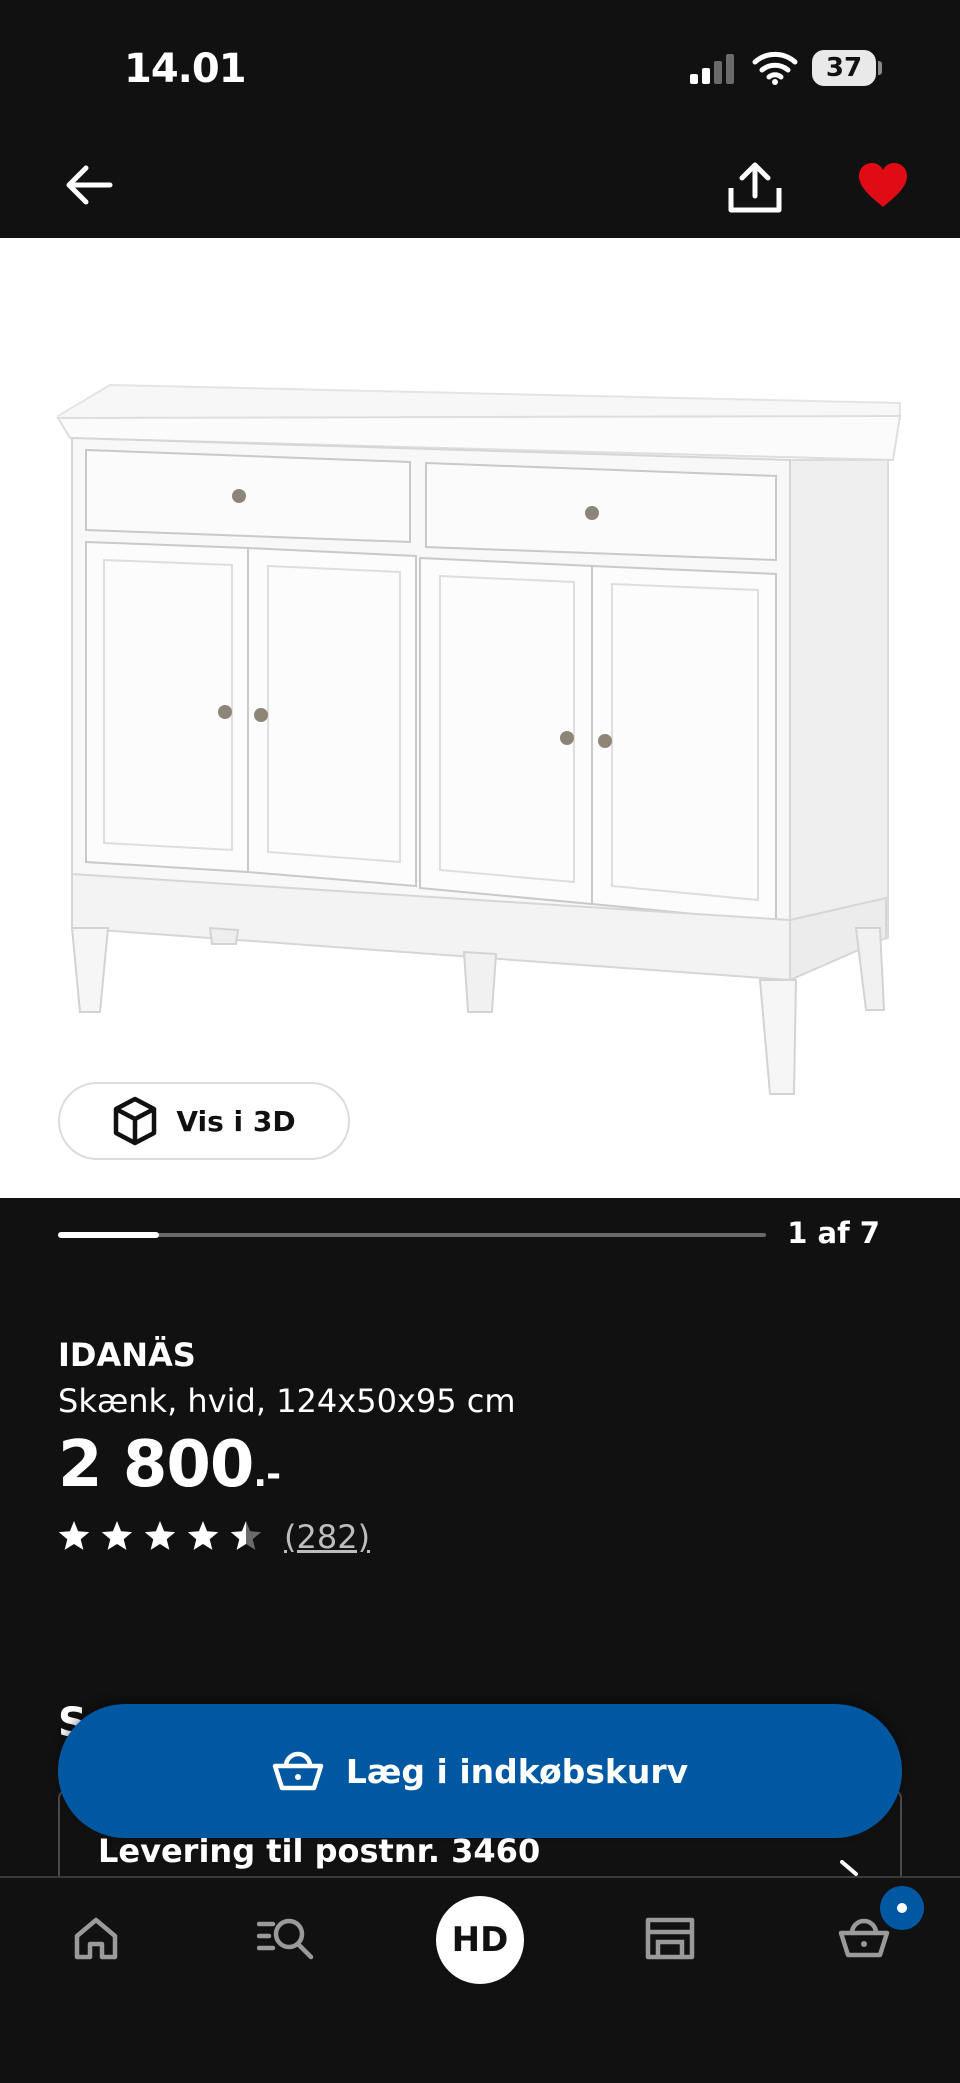 Image resolution: width=960 pixels, height=2083 pixels. I want to click on nav-store, so click(670, 1938).